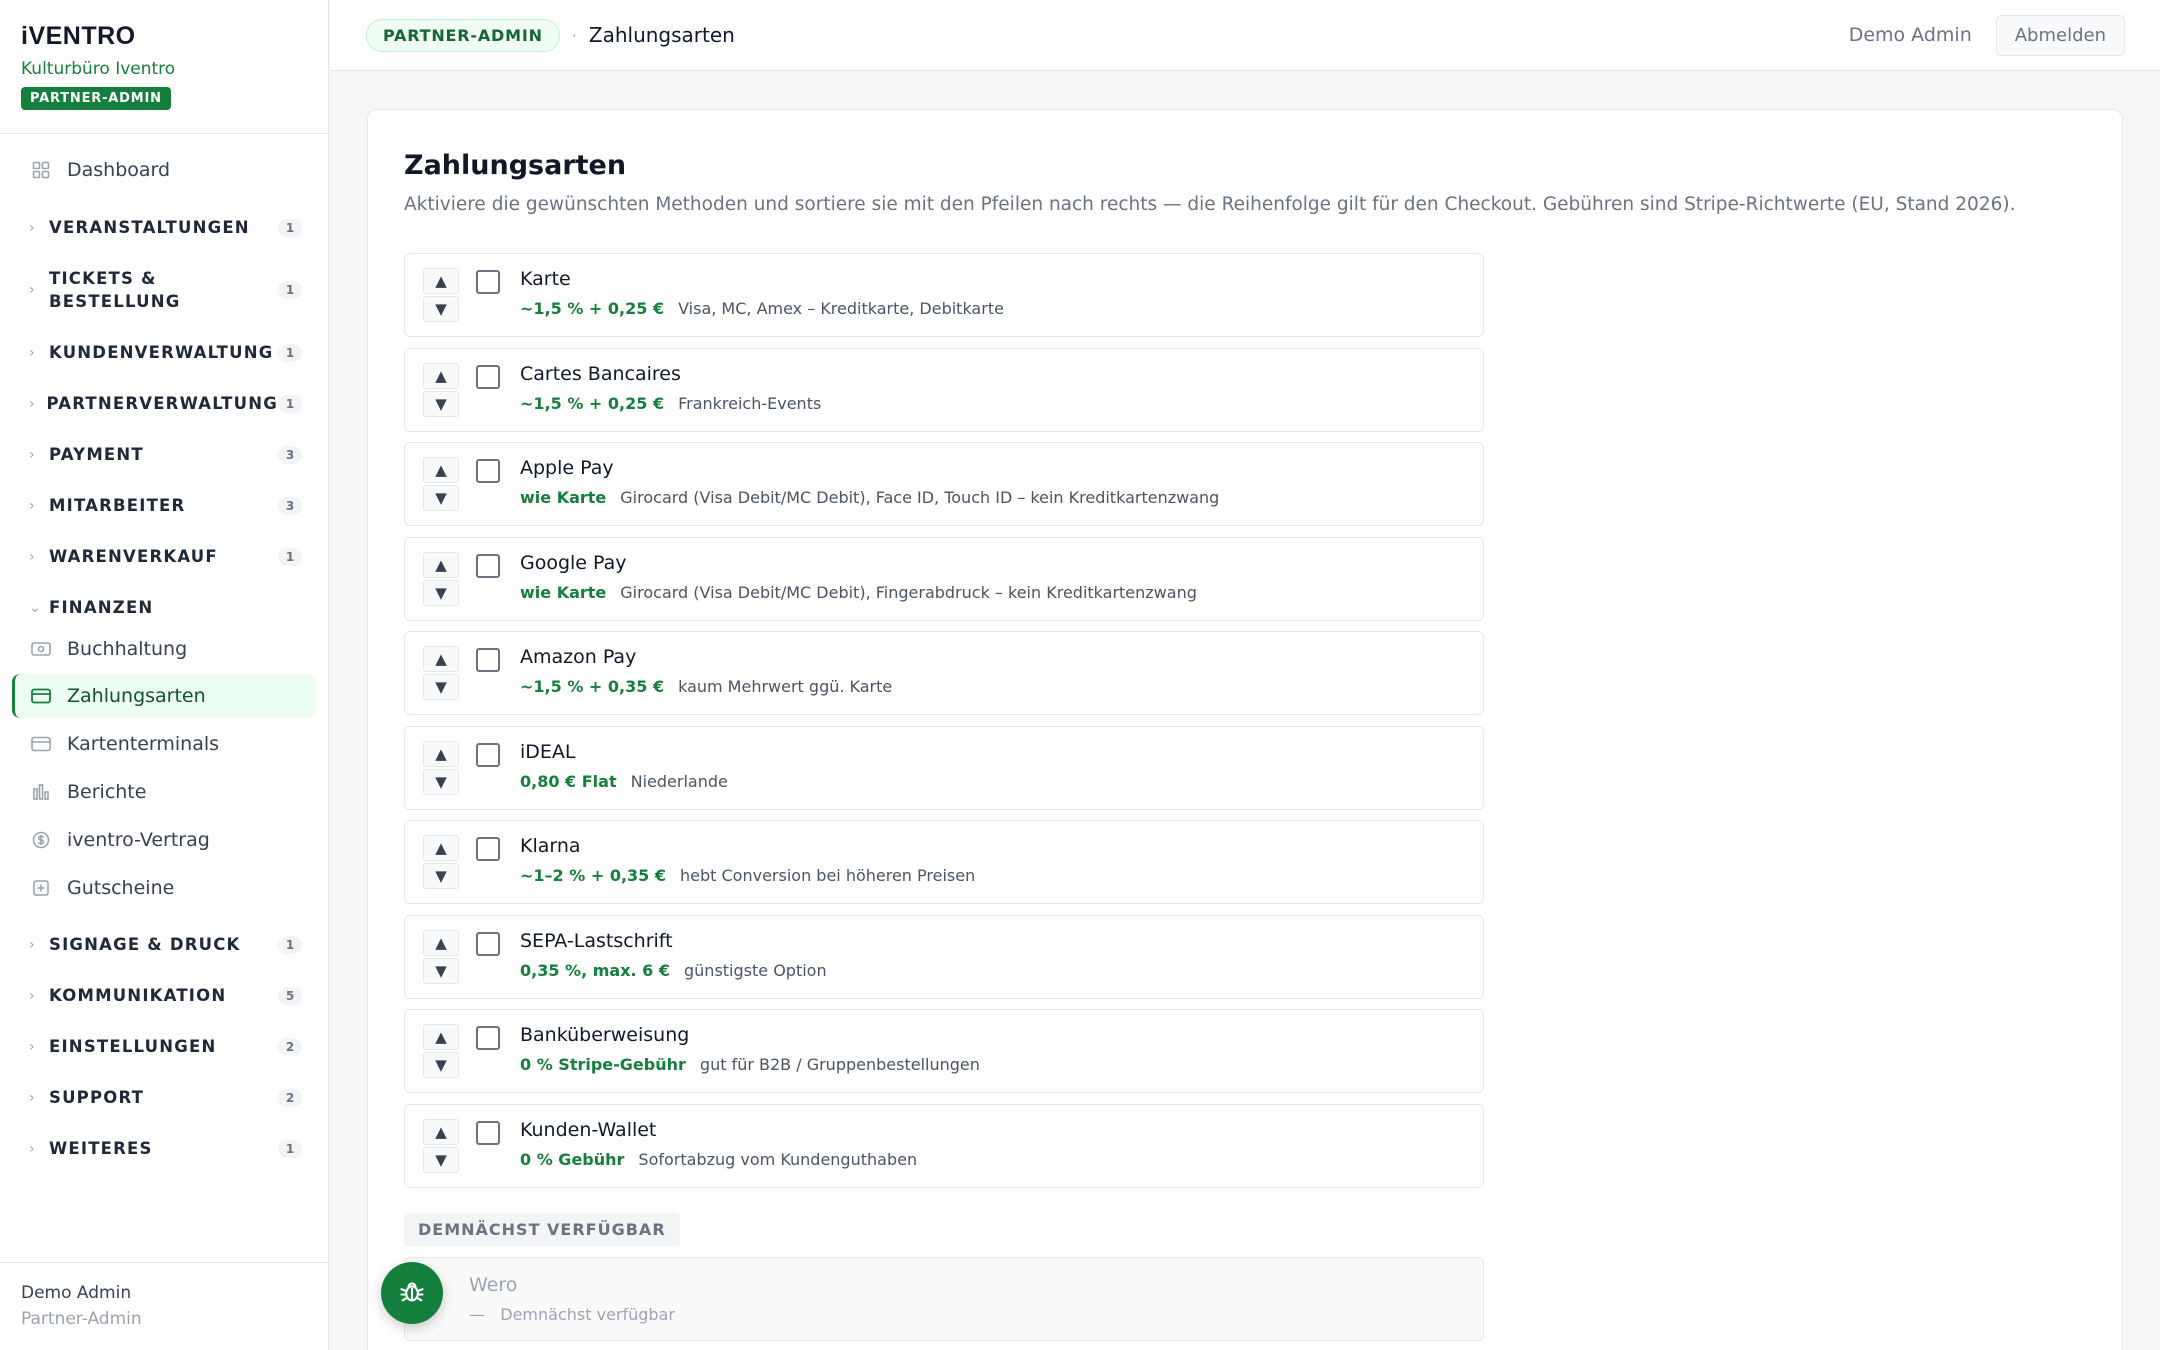 This screenshot has height=1350, width=2160. I want to click on method-fee: ~1–2 % + 0,35 €, so click(593, 875).